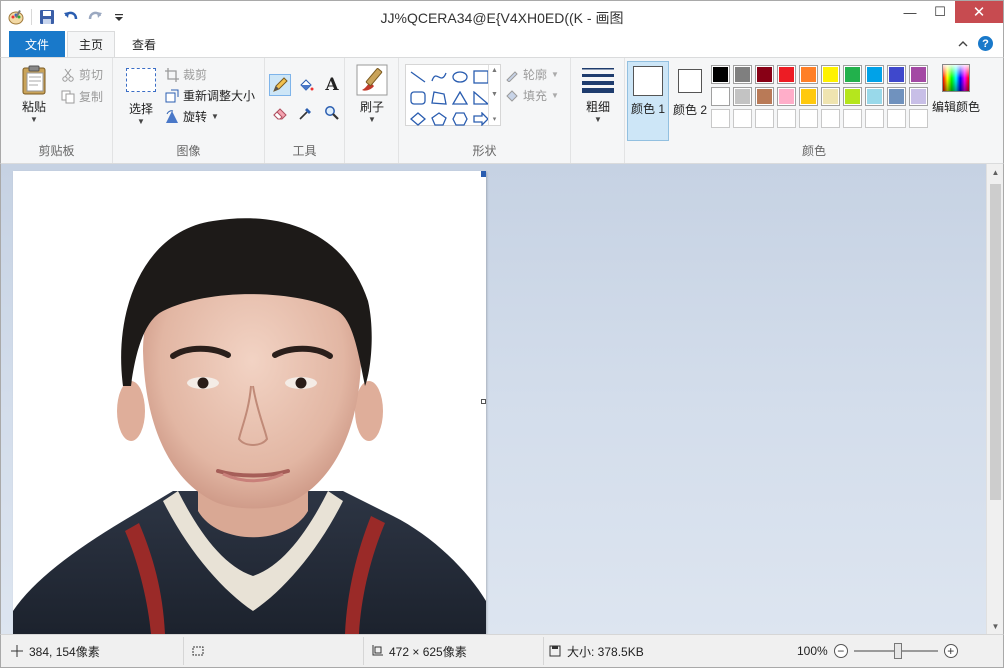  I want to click on outline-button: 轮廓 ▼, so click(532, 74).